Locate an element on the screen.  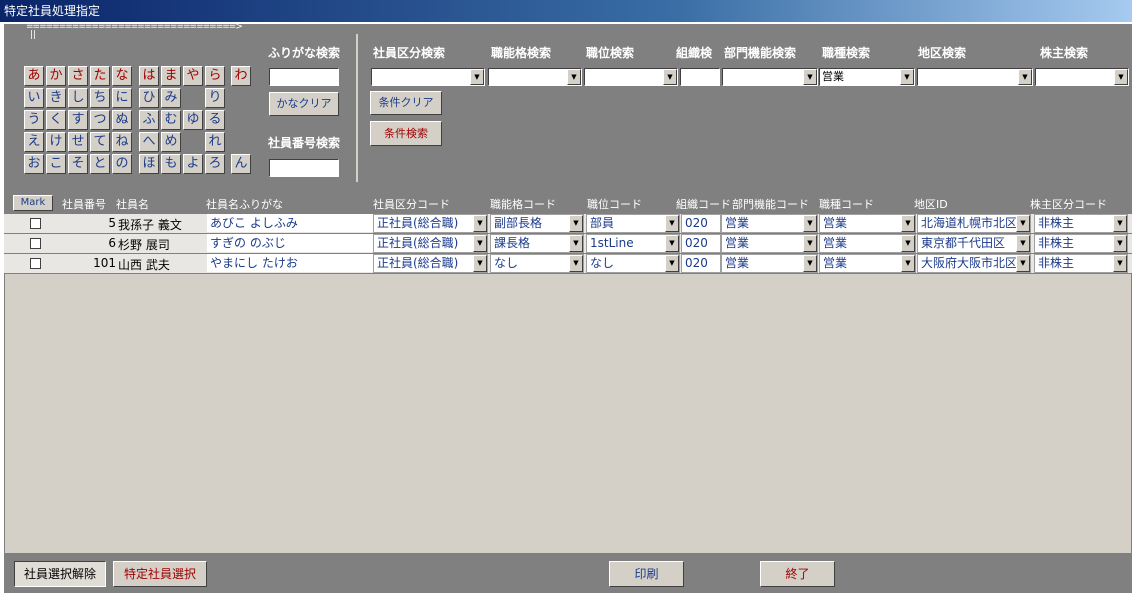
kana-button: そ is located at coordinates (78, 164).